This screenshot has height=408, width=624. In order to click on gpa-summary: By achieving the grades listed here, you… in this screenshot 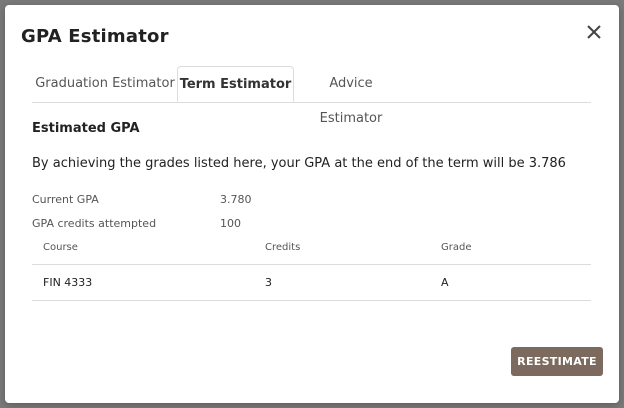, I will do `click(299, 163)`.